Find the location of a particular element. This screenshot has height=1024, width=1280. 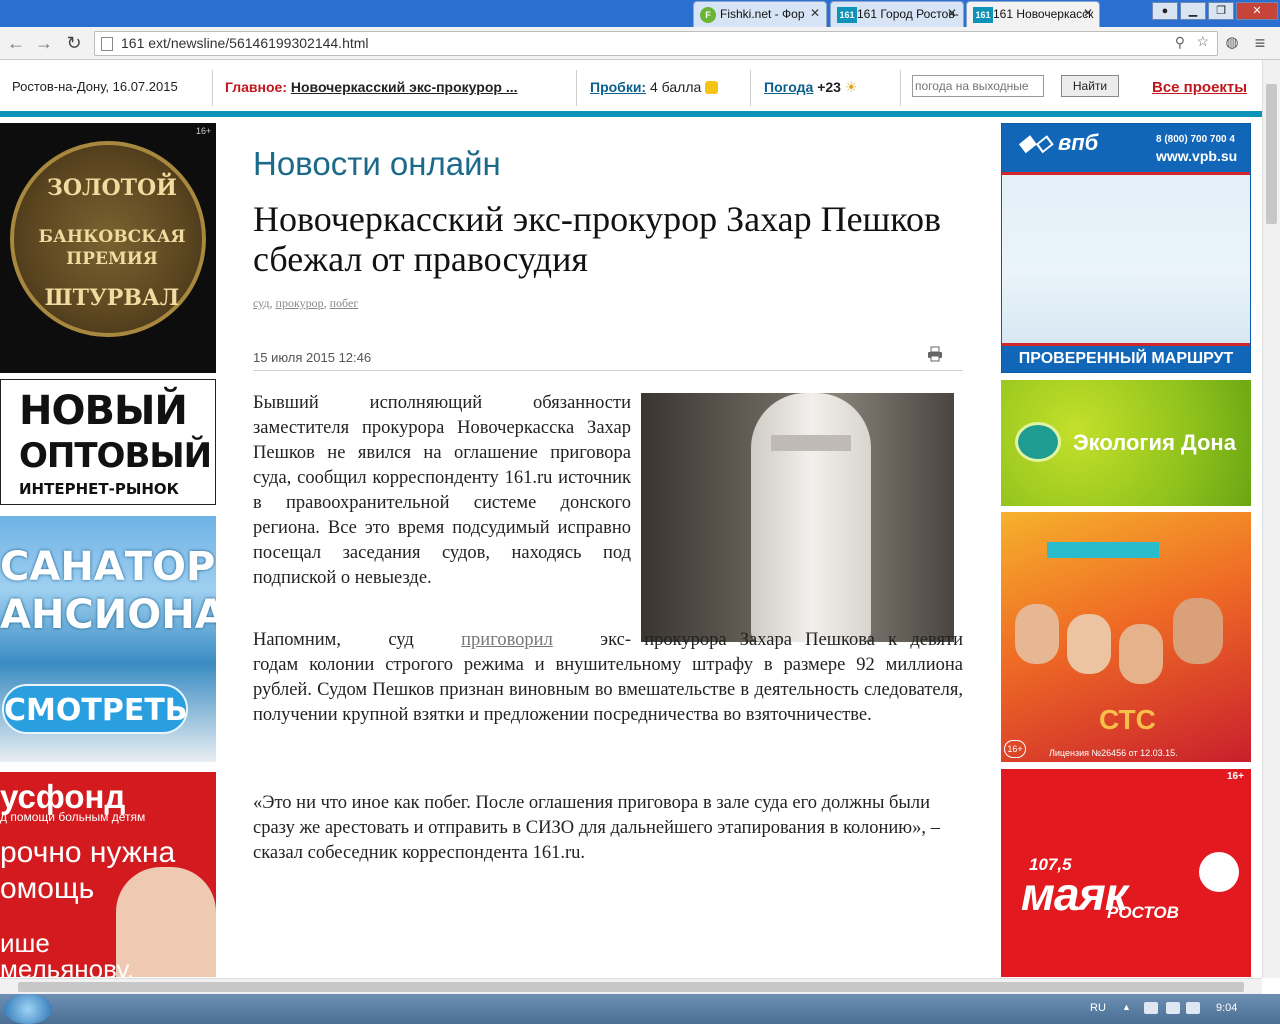

extension-icon: ◍ is located at coordinates (1232, 43).